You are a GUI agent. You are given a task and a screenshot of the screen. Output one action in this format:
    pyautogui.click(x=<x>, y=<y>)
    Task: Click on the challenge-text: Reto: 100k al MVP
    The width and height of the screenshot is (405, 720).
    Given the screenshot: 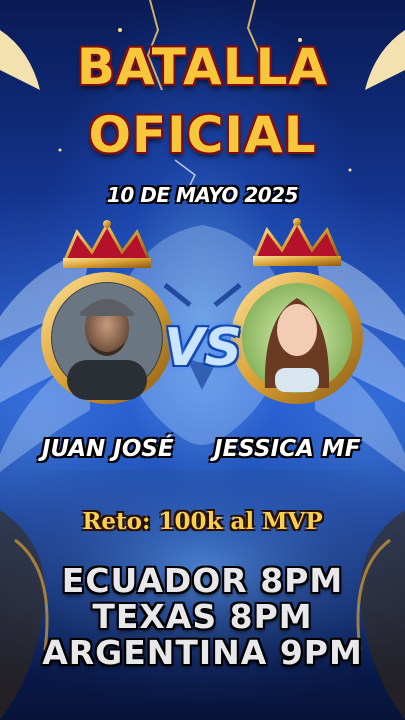 What is the action you would take?
    pyautogui.click(x=202, y=521)
    